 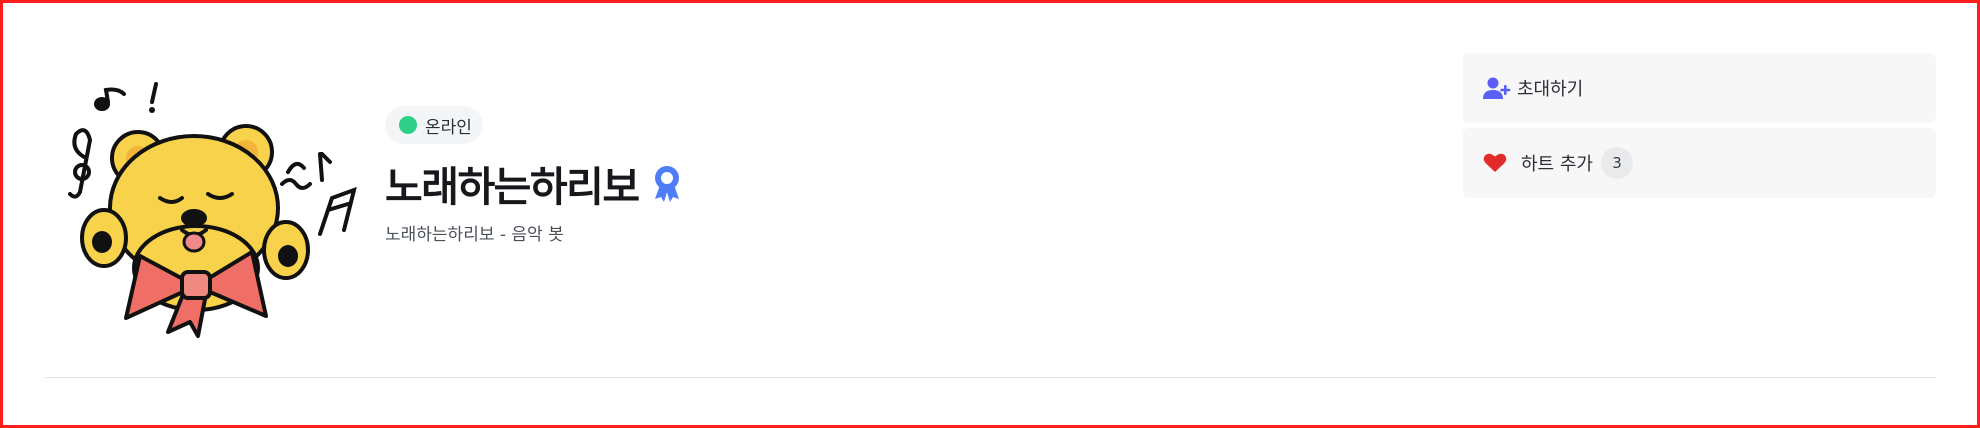 What do you see at coordinates (990, 377) in the screenshot?
I see `divider` at bounding box center [990, 377].